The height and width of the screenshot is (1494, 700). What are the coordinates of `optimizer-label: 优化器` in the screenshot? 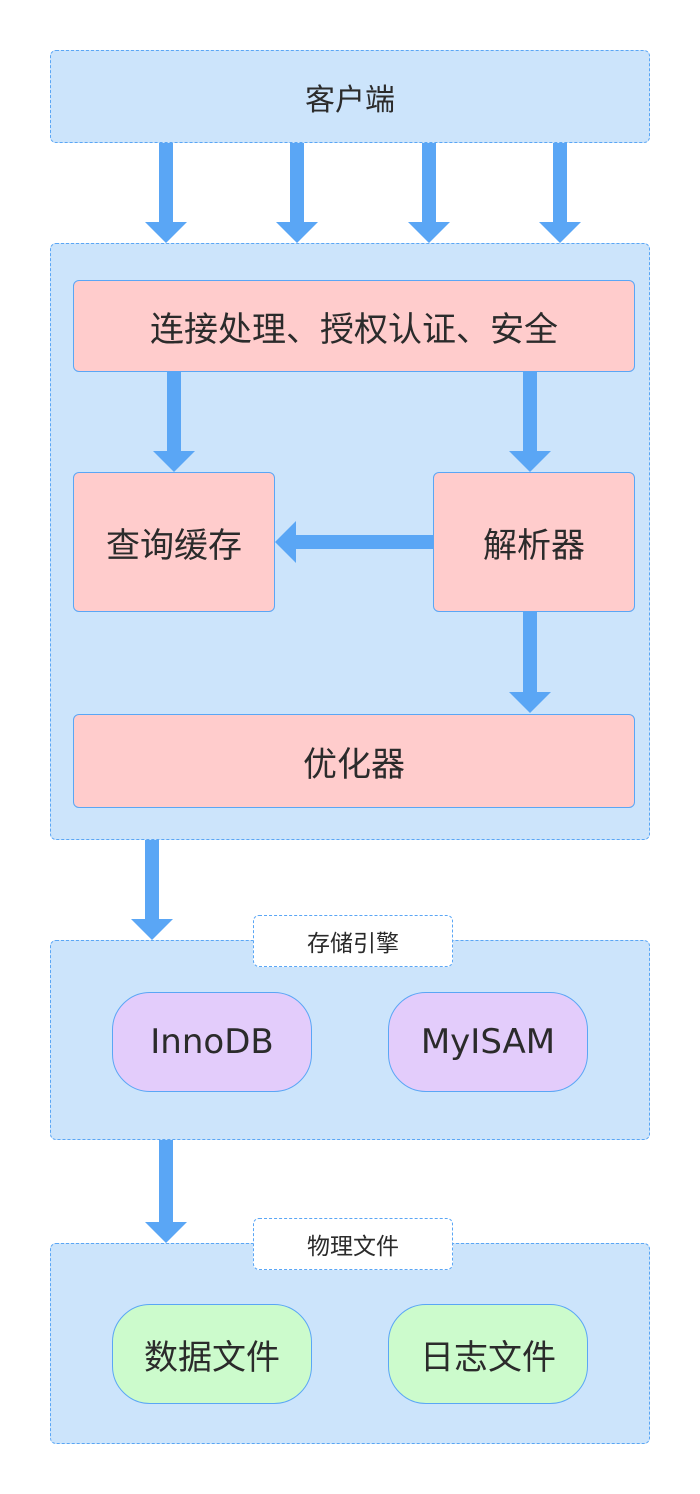 It's located at (354, 764).